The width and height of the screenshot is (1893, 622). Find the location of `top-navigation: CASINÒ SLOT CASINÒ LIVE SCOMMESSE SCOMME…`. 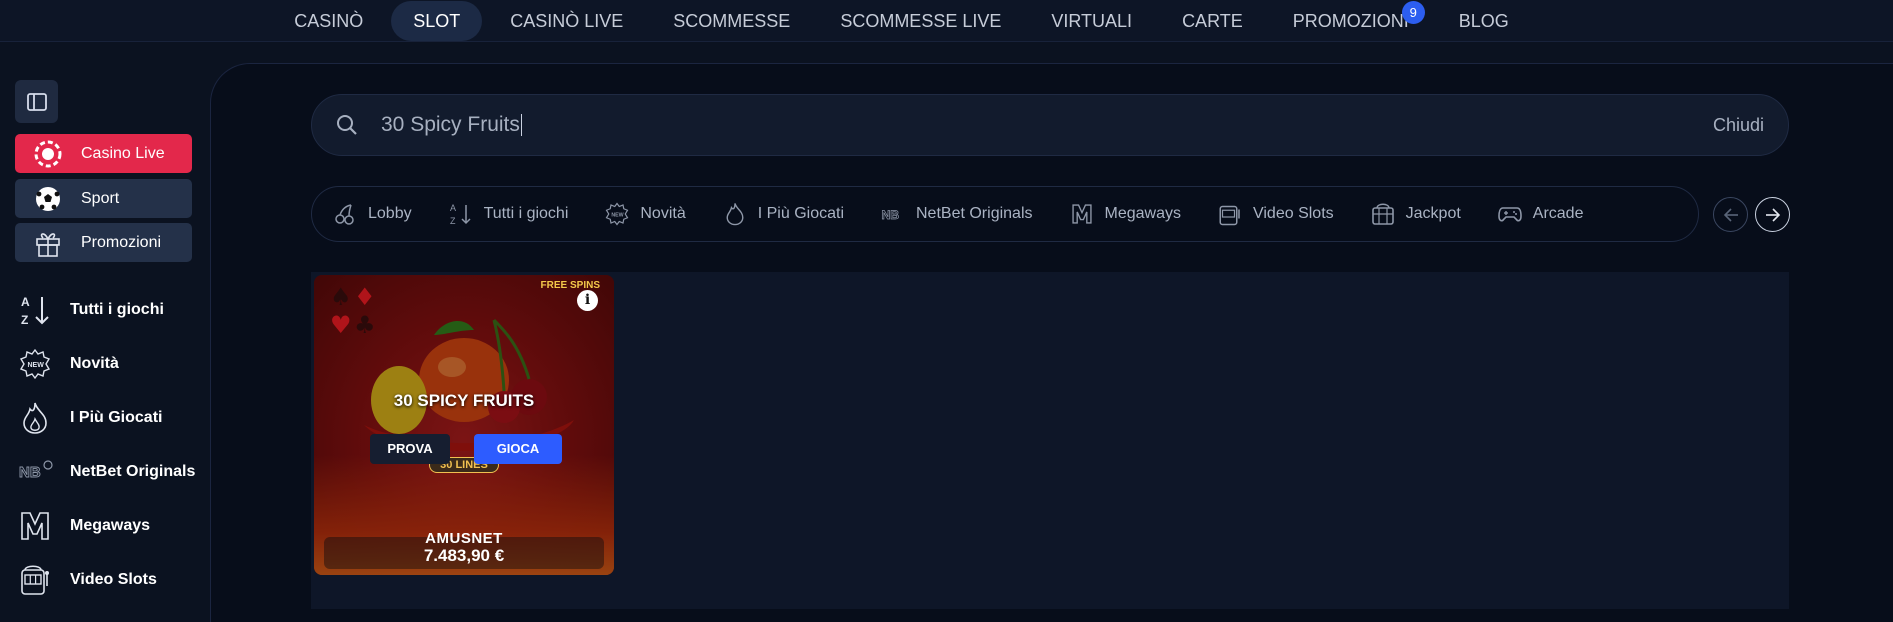

top-navigation: CASINÒ SLOT CASINÒ LIVE SCOMMESSE SCOMME… is located at coordinates (946, 21).